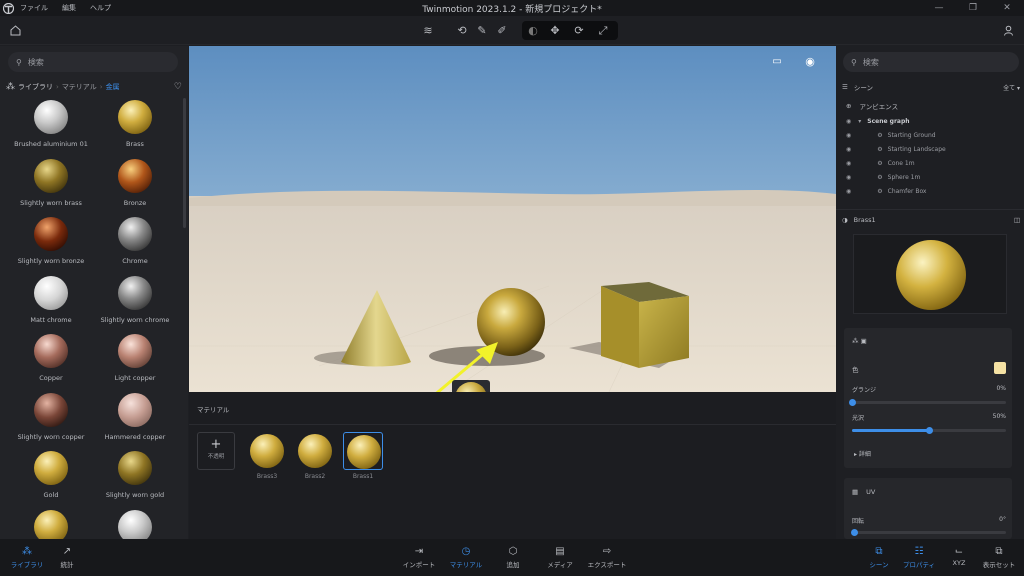 Image resolution: width=1024 pixels, height=576 pixels. What do you see at coordinates (1000, 368) in the screenshot?
I see `color-swatch` at bounding box center [1000, 368].